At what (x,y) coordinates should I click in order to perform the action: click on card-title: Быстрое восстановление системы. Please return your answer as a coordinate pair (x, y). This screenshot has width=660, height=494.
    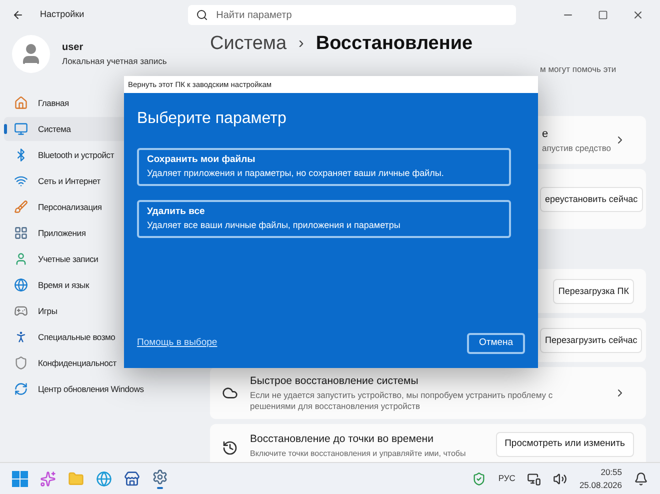
    Looking at the image, I should click on (335, 382).